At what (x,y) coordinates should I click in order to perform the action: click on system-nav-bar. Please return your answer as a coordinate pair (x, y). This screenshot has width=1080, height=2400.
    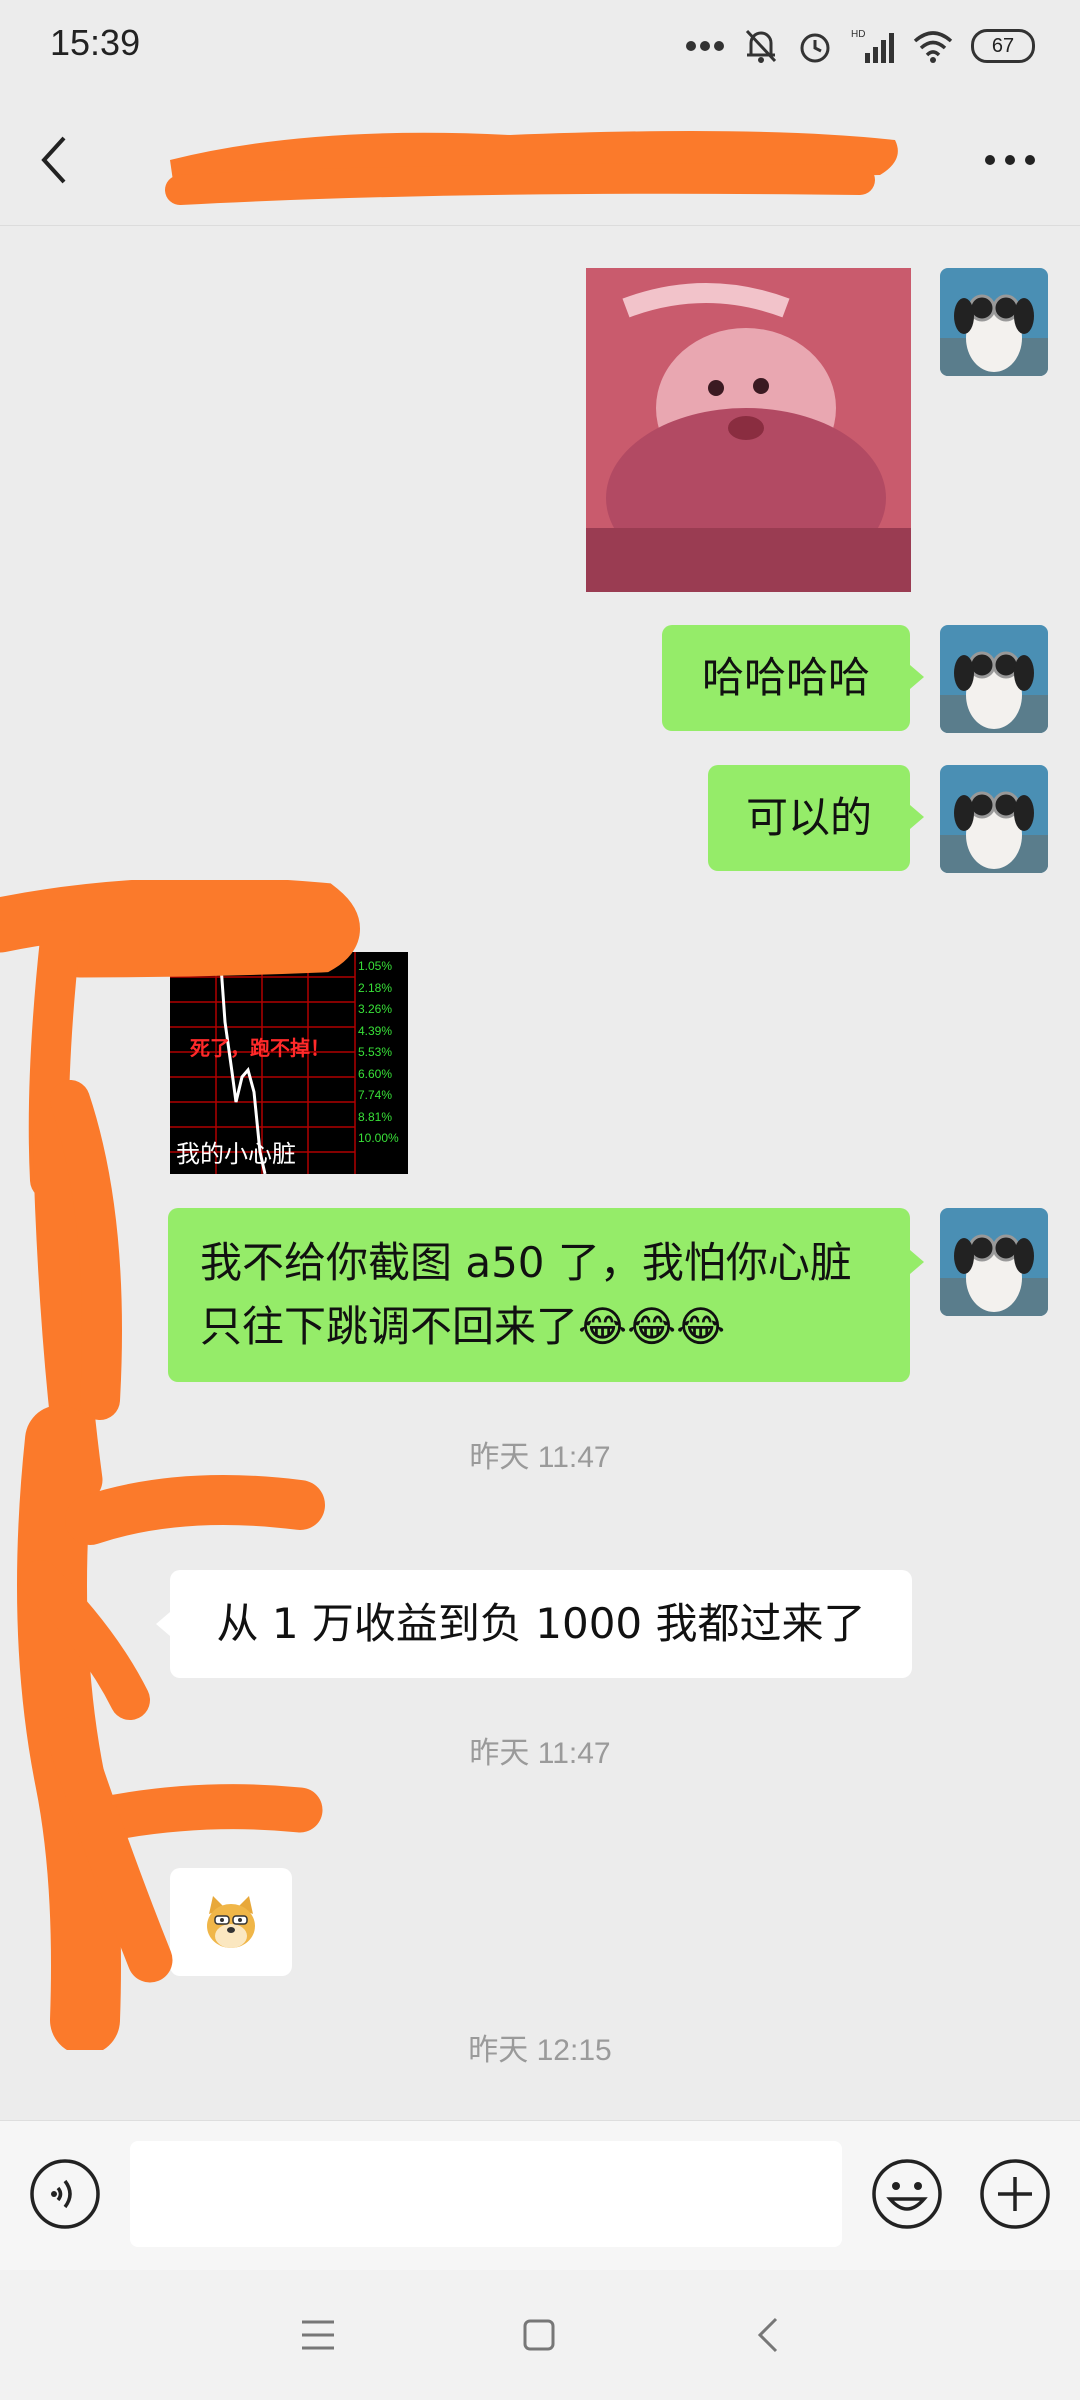
    Looking at the image, I should click on (540, 2335).